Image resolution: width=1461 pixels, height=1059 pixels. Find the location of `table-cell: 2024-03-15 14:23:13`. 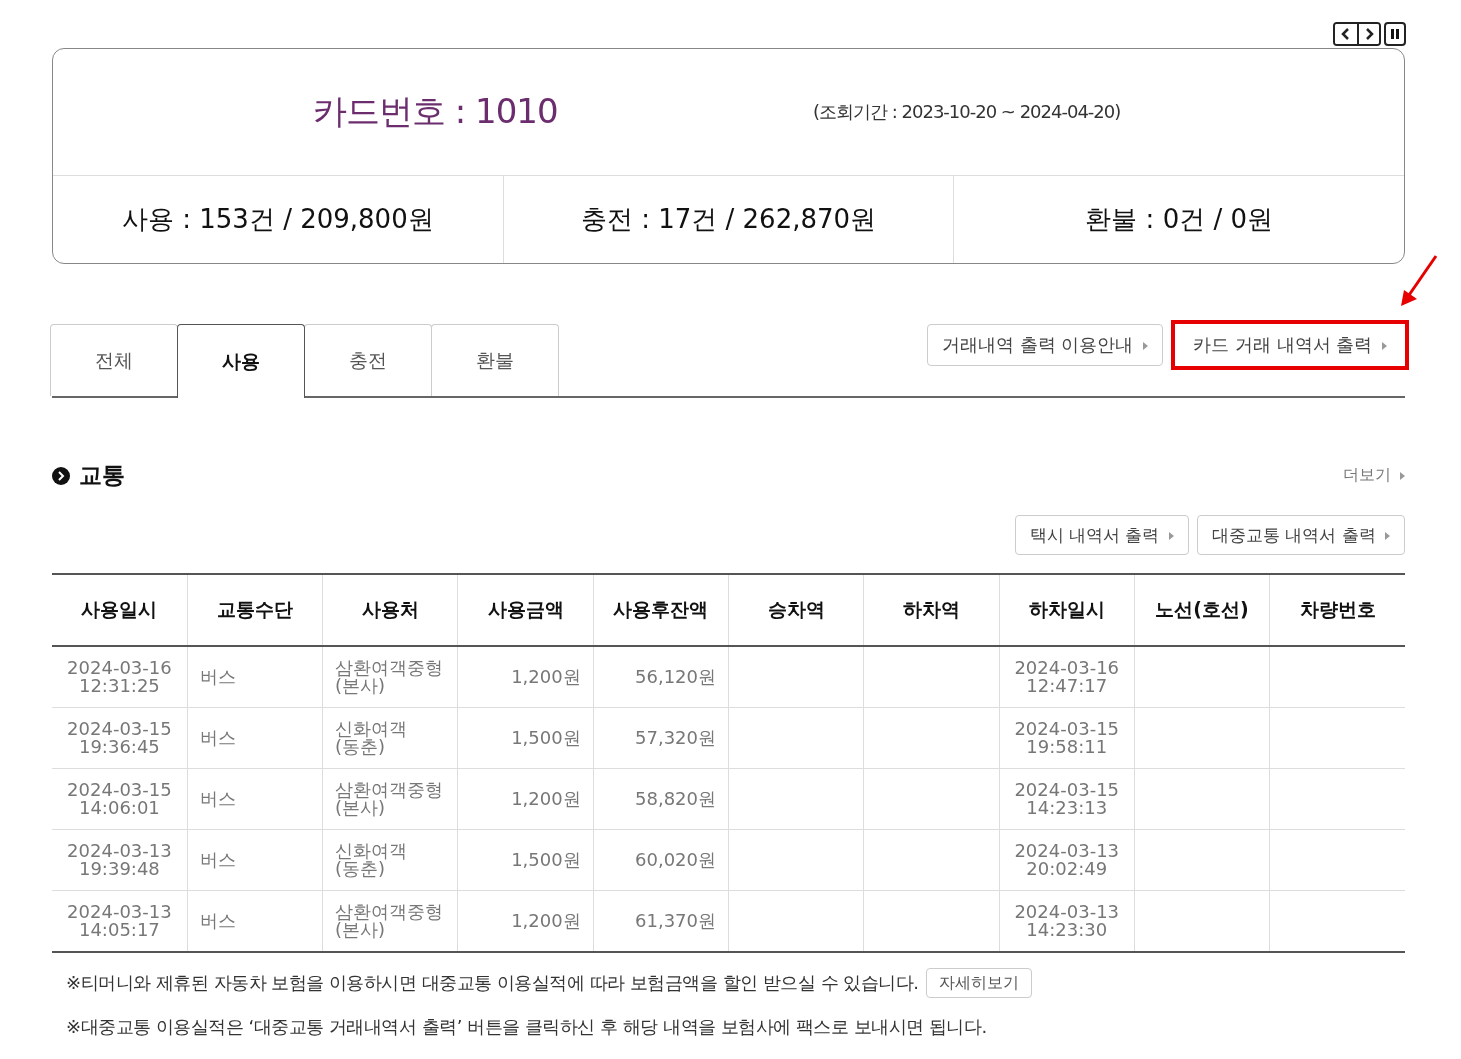

table-cell: 2024-03-15 14:23:13 is located at coordinates (1067, 799).